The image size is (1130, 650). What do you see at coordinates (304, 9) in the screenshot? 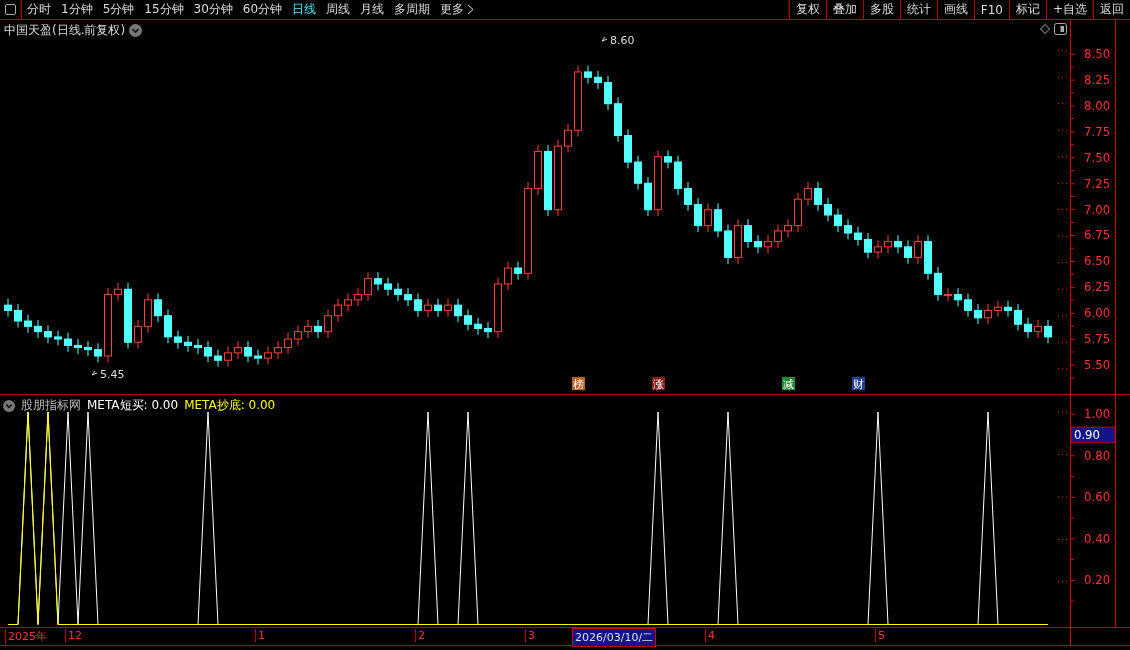
I see `period-tab: 日线` at bounding box center [304, 9].